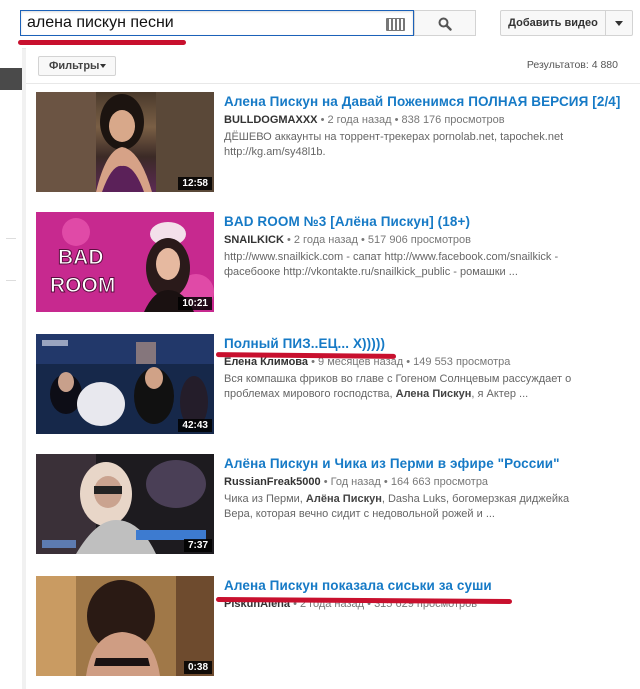 Image resolution: width=640 pixels, height=689 pixels. Describe the element at coordinates (125, 262) in the screenshot. I see `video-thumbnail: BAD ROOM 10:21` at that location.